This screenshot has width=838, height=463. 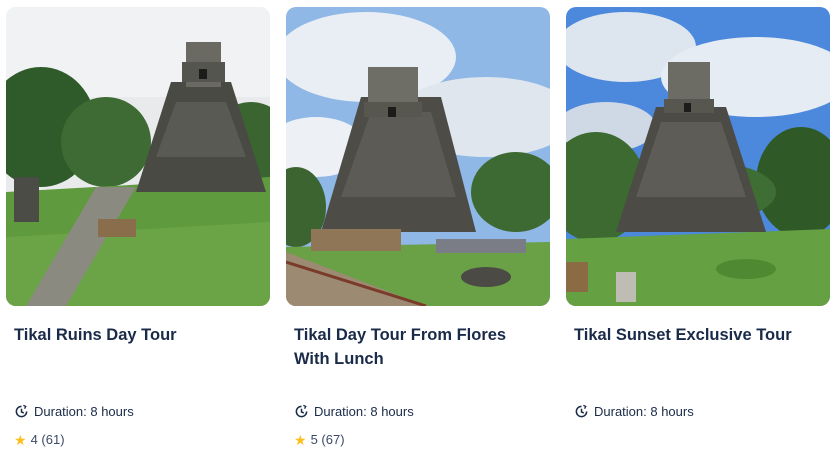 What do you see at coordinates (327, 439) in the screenshot?
I see `rating-text: 5 (67)` at bounding box center [327, 439].